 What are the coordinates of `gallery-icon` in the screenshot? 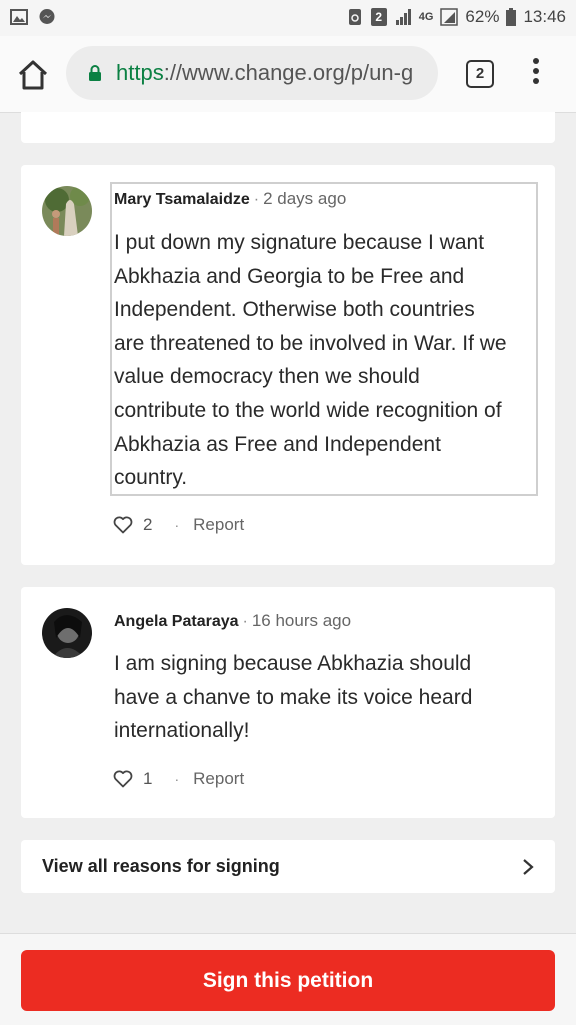 It's located at (19, 17).